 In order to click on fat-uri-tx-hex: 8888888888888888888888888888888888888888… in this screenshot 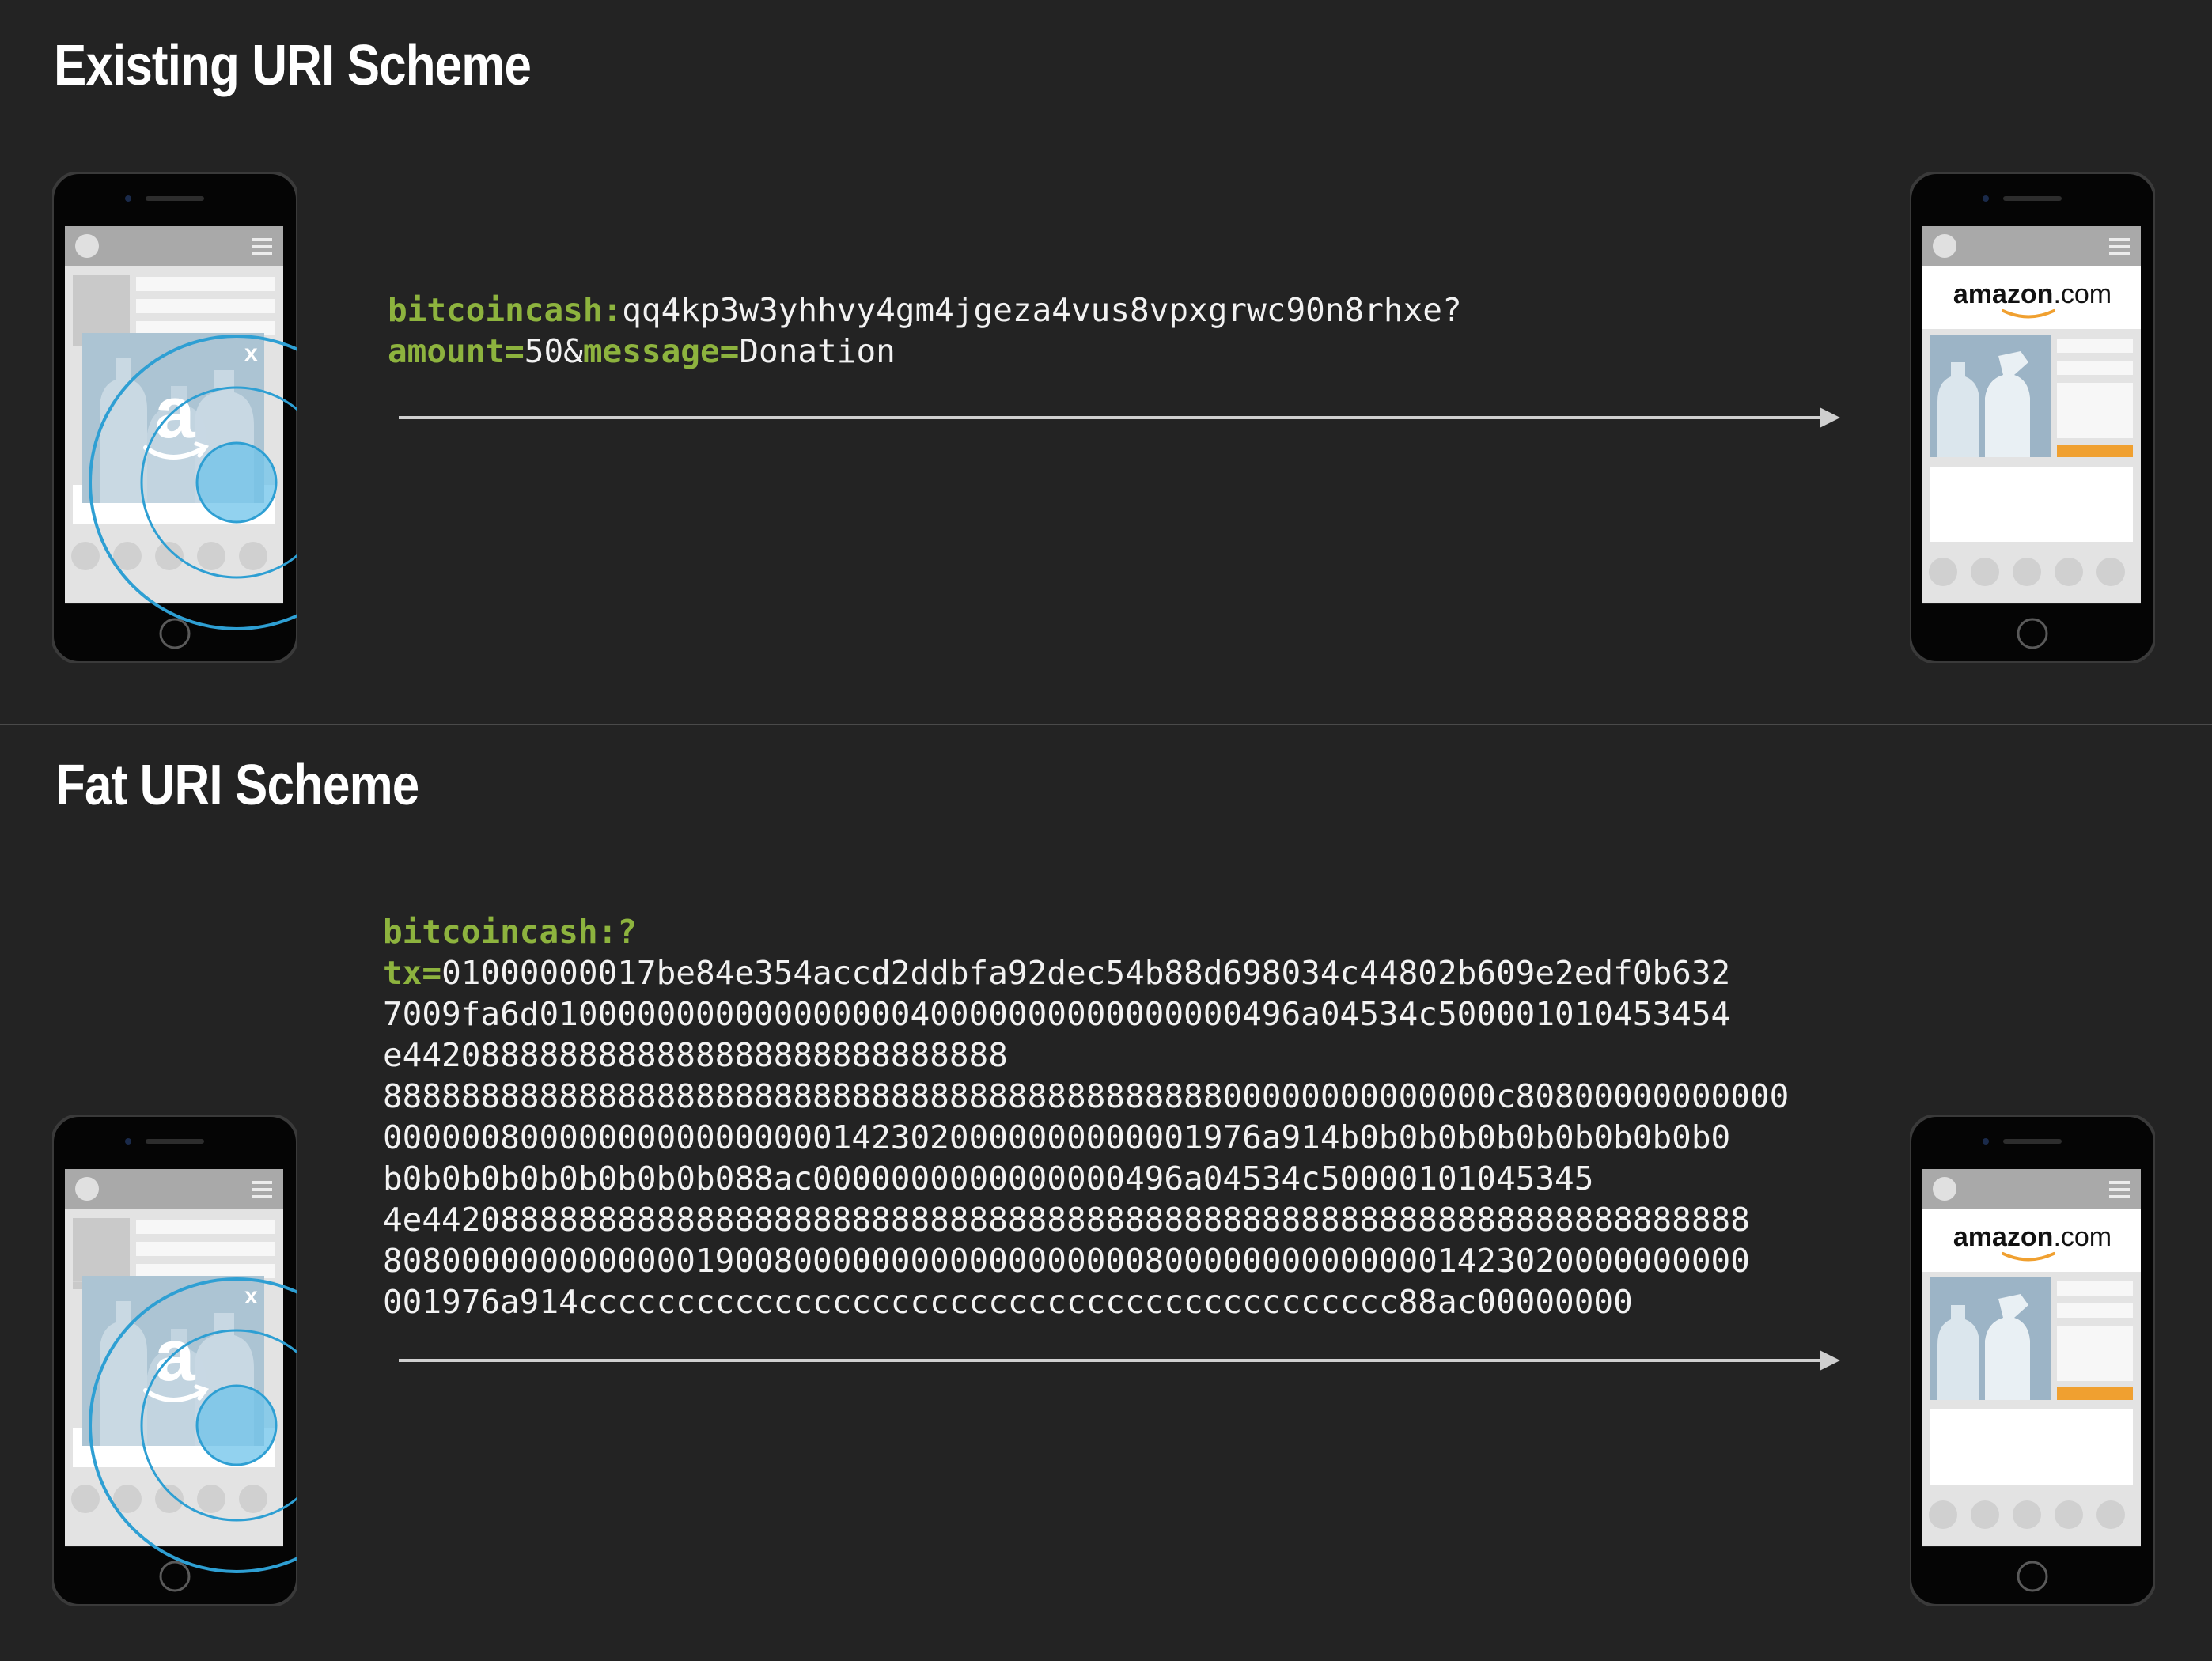, I will do `click(1086, 1096)`.